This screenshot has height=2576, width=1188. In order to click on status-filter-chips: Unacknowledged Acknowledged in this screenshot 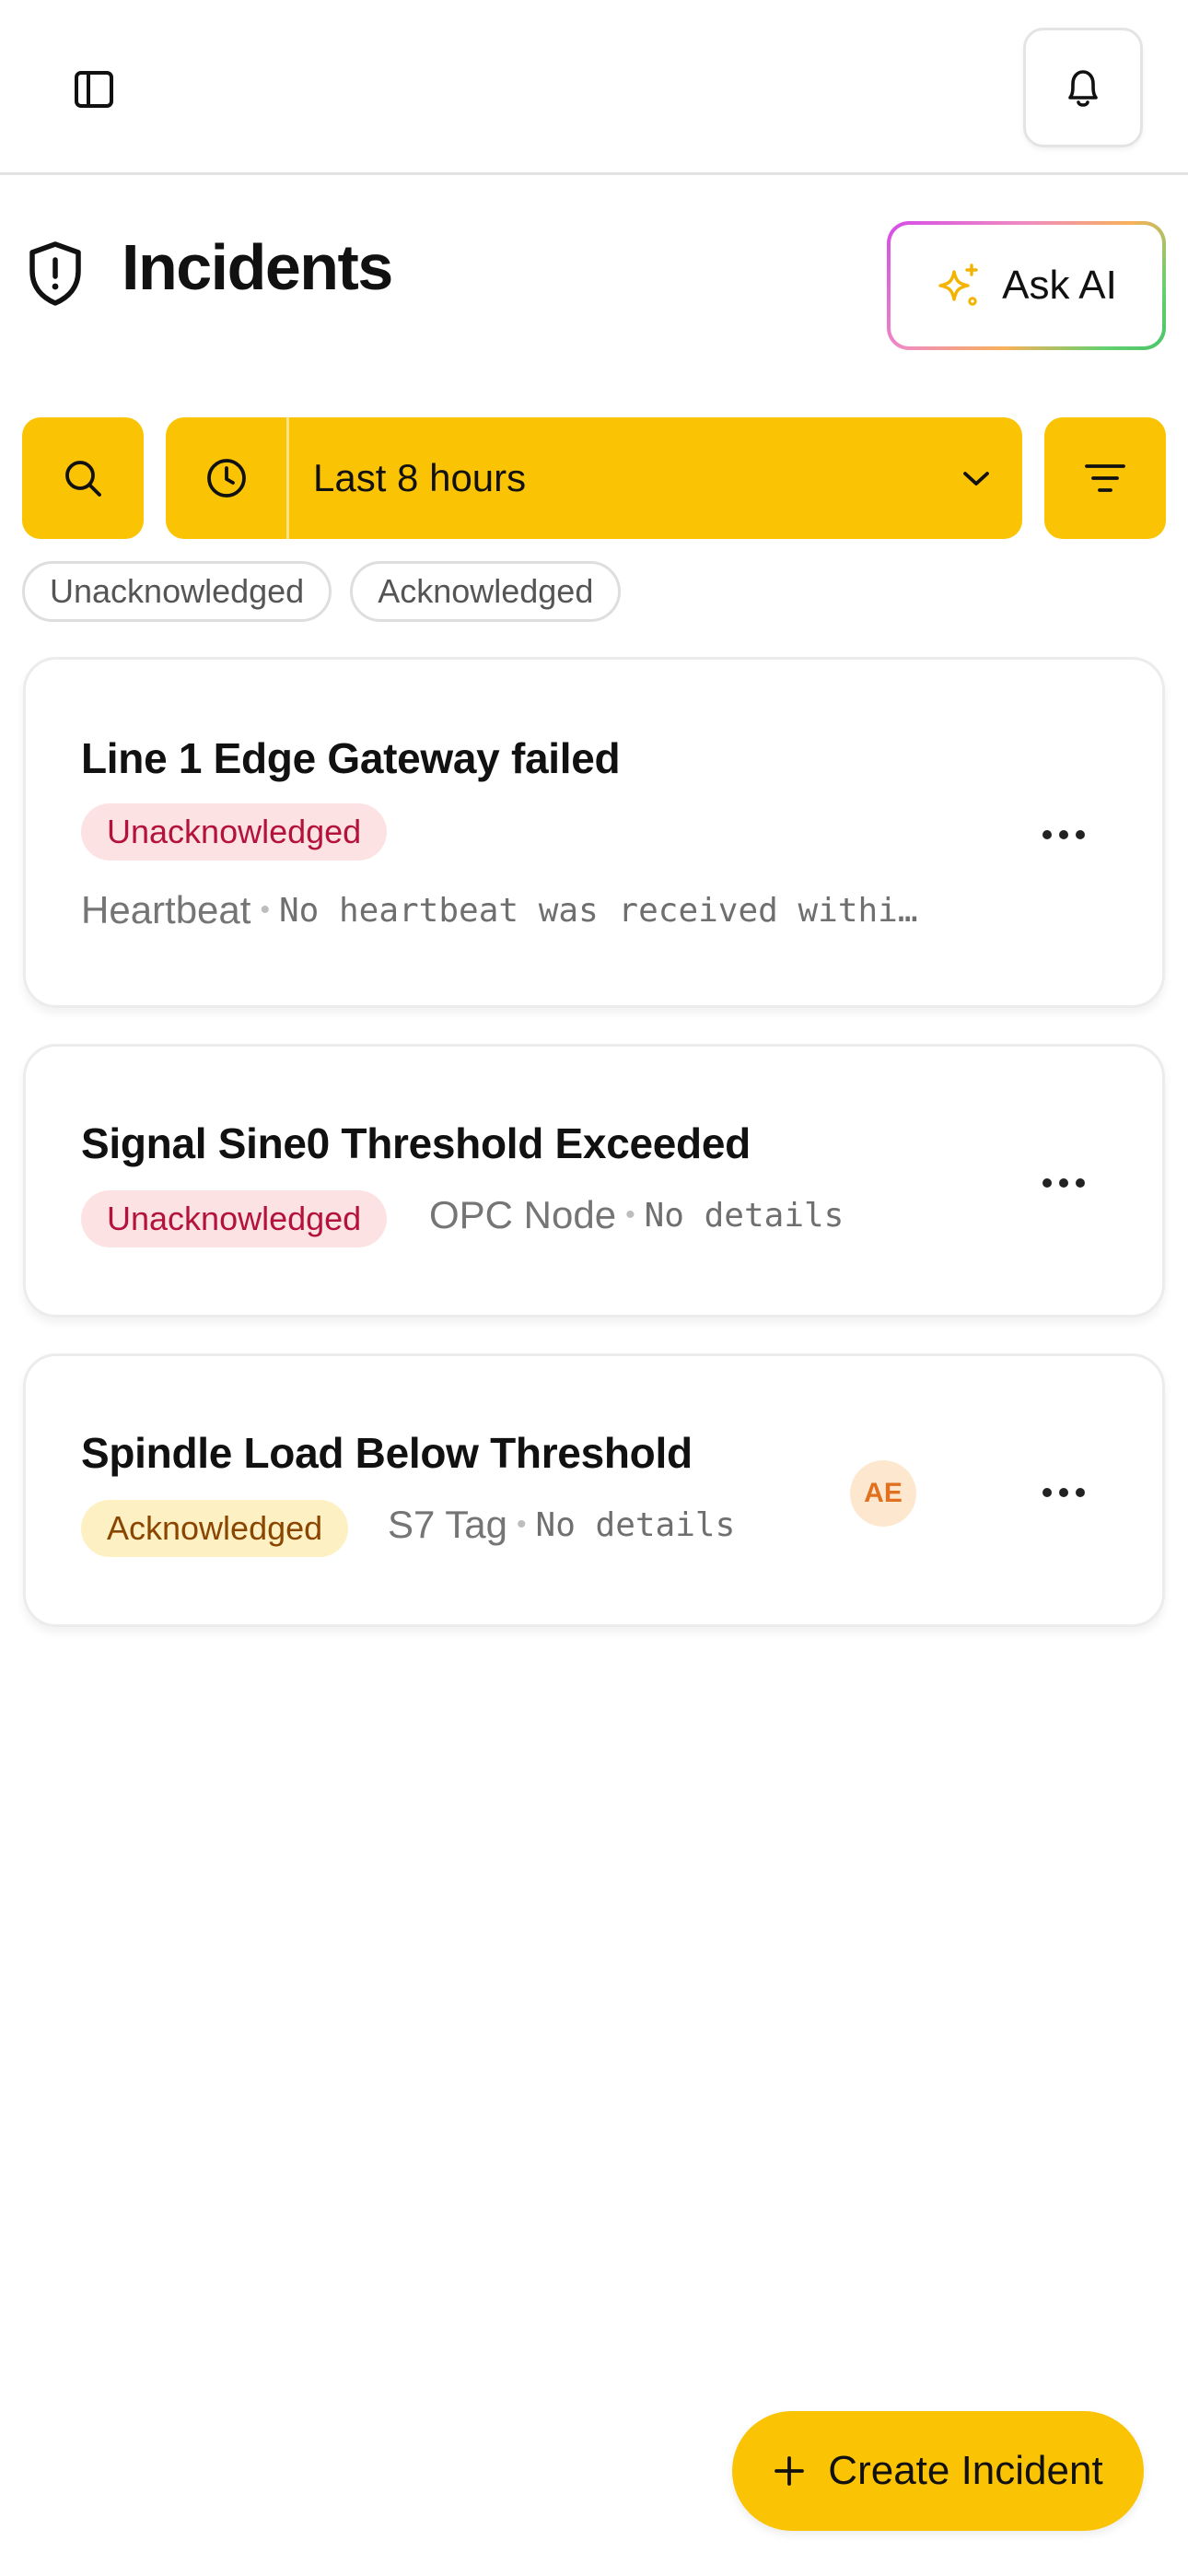, I will do `click(322, 591)`.